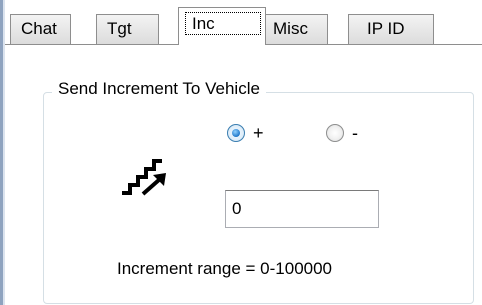  What do you see at coordinates (302, 209) in the screenshot?
I see `increment-value-input` at bounding box center [302, 209].